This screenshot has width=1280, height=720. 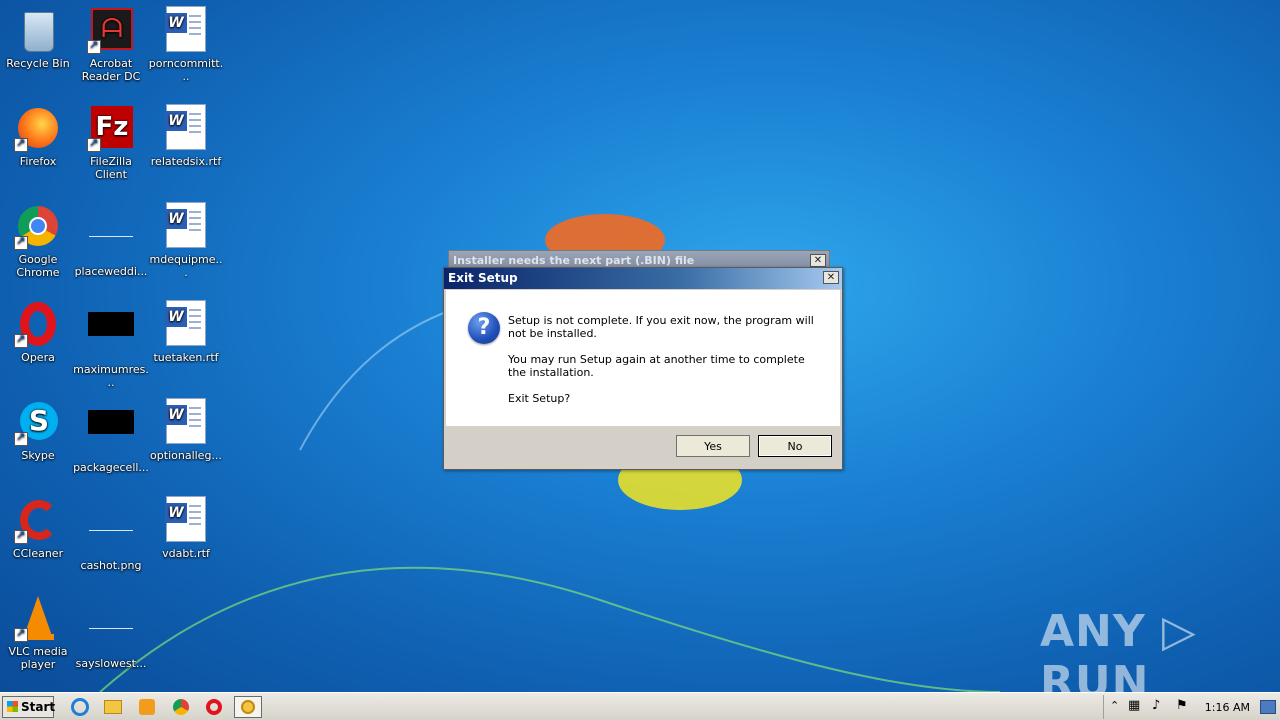 What do you see at coordinates (186, 357) in the screenshot?
I see `desktop-icon-label: tuetaken.rtf` at bounding box center [186, 357].